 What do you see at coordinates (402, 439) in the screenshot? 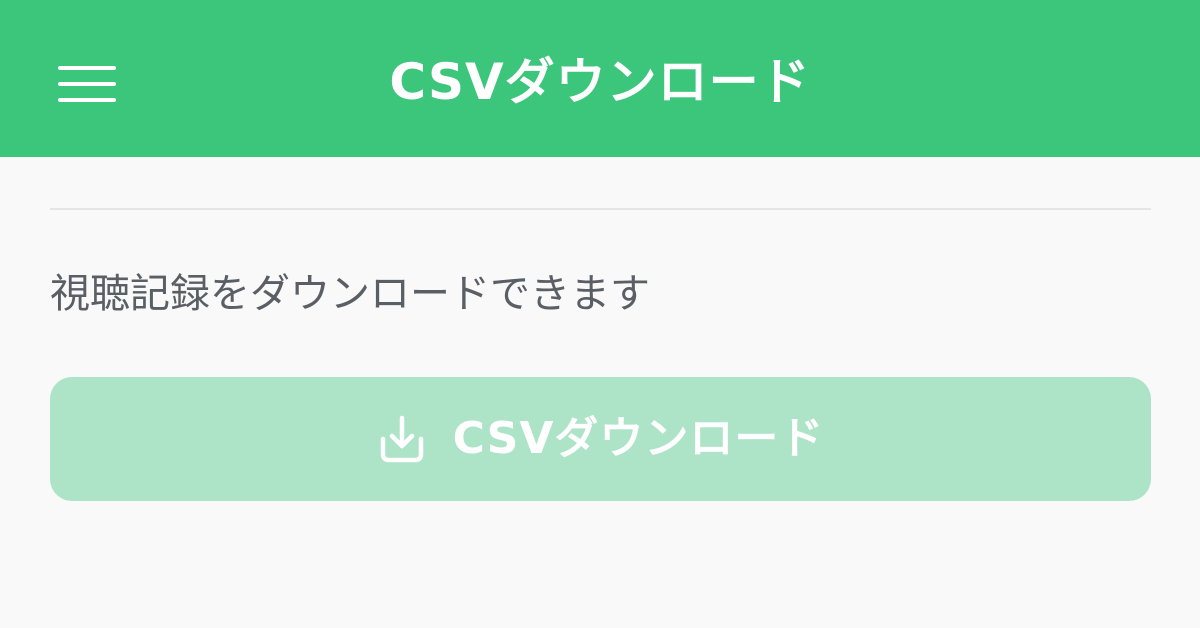
I see `download-icon` at bounding box center [402, 439].